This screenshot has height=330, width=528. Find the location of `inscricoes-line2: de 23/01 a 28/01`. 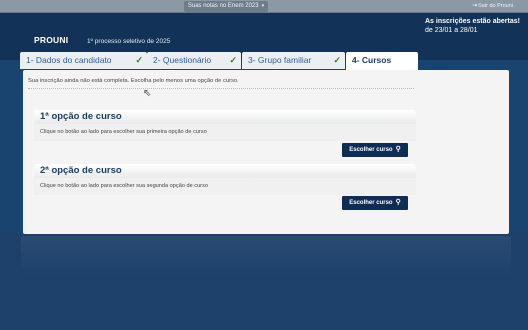

inscricoes-line2: de 23/01 a 28/01 is located at coordinates (451, 30).